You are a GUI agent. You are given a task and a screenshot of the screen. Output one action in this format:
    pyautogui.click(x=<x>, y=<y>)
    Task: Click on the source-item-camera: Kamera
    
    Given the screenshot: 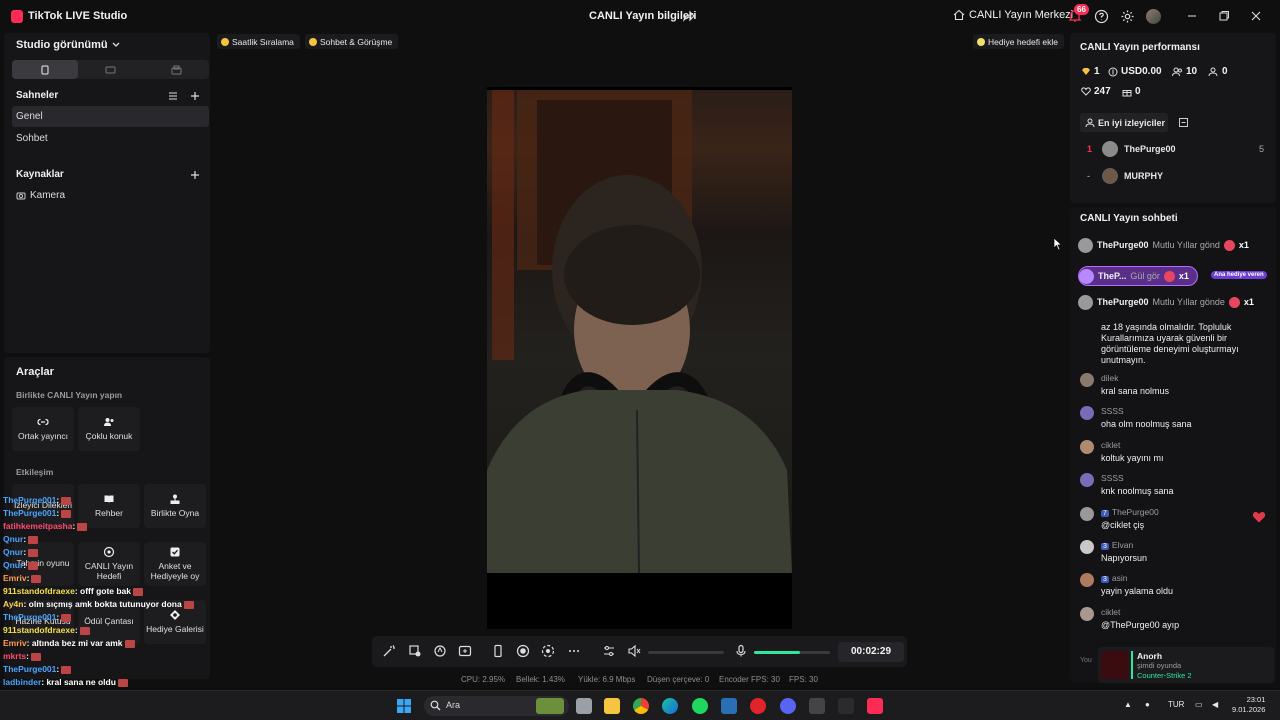 What is the action you would take?
    pyautogui.click(x=110, y=195)
    